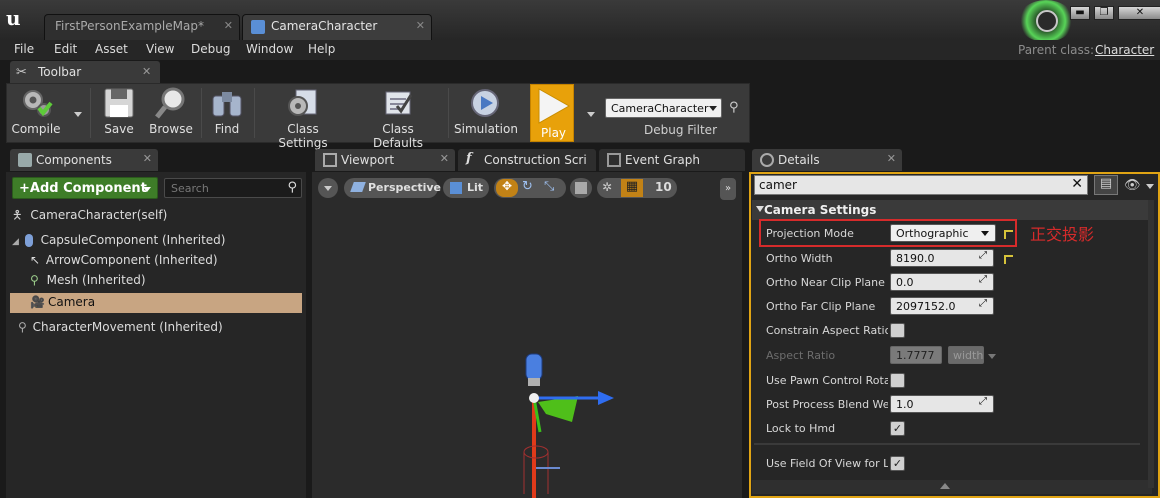 The height and width of the screenshot is (498, 1160). I want to click on menu-window: Window, so click(269, 49).